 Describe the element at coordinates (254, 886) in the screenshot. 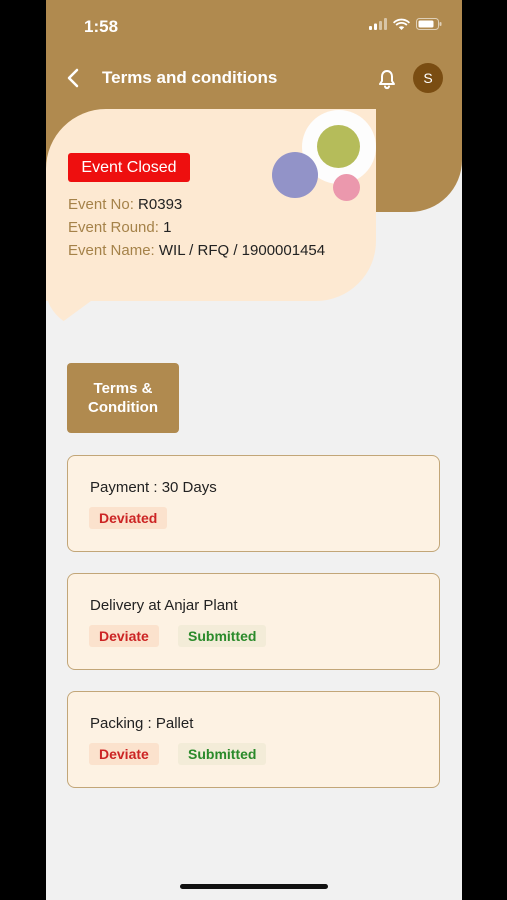

I see `home-indicator` at that location.